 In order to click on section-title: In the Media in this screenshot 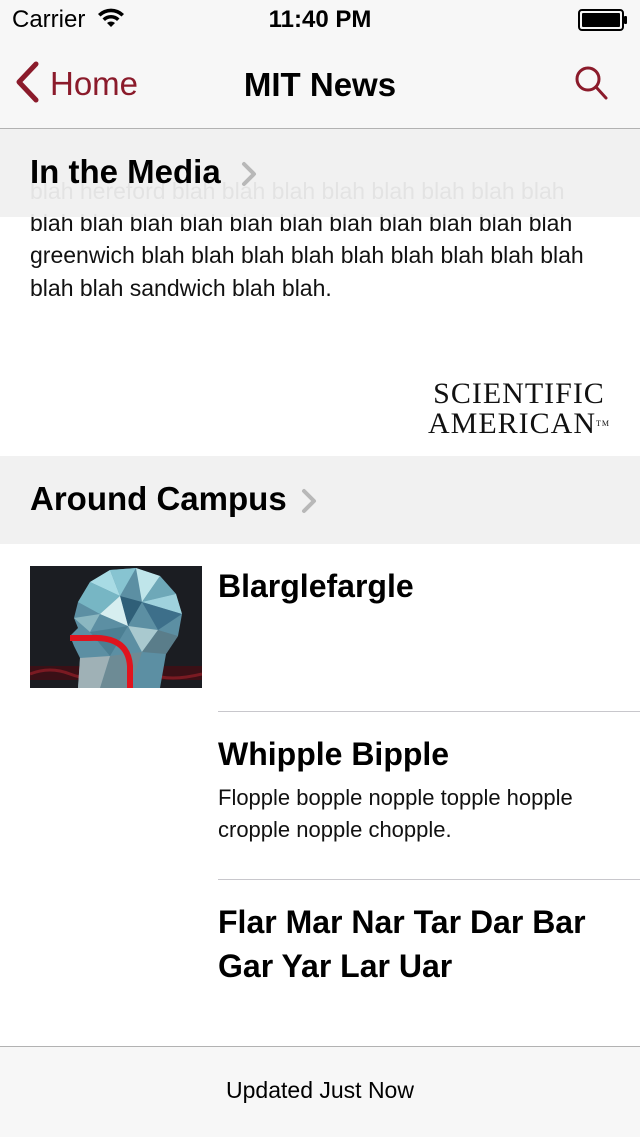, I will do `click(125, 171)`.